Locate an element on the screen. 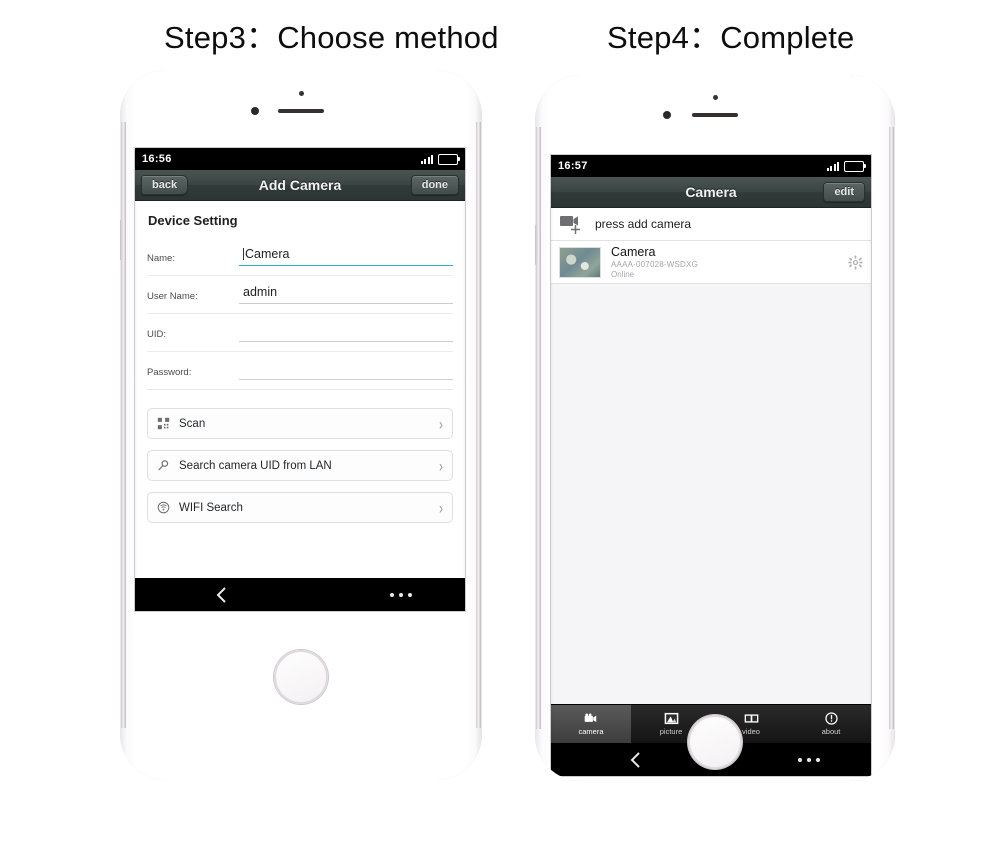  phone2-left-rail is located at coordinates (538, 428).